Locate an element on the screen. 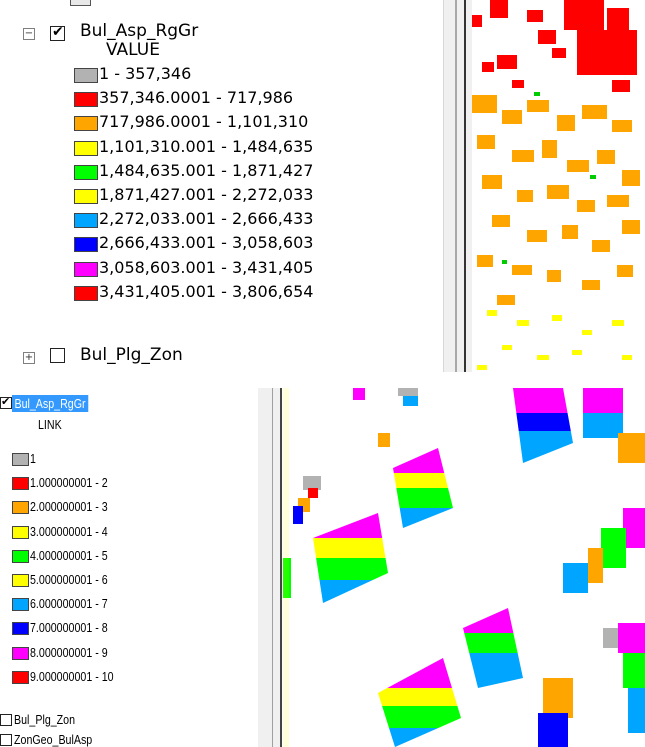  legend-class-label: 3,431,405.001 - 3,806,654 is located at coordinates (206, 291).